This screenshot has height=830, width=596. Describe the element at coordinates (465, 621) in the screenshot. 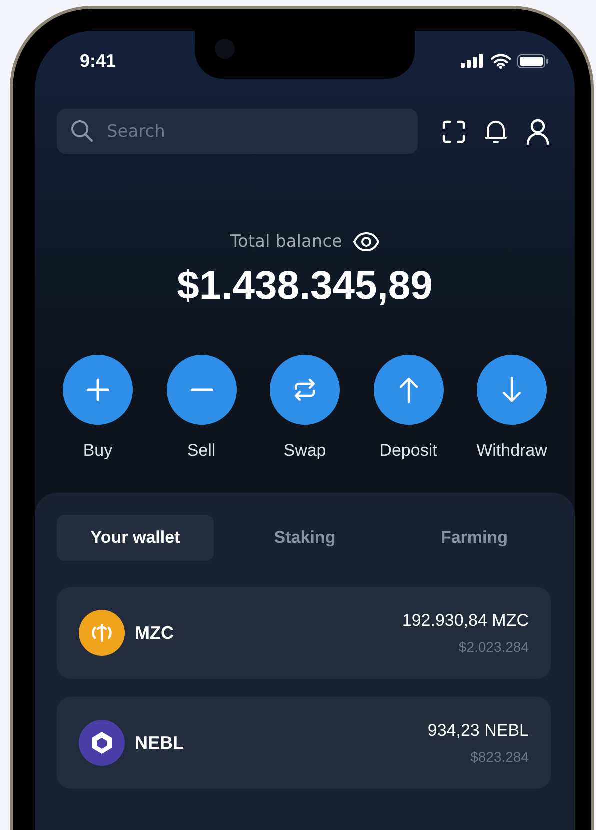

I see `asset-amount: 192.930,84 MZC` at that location.